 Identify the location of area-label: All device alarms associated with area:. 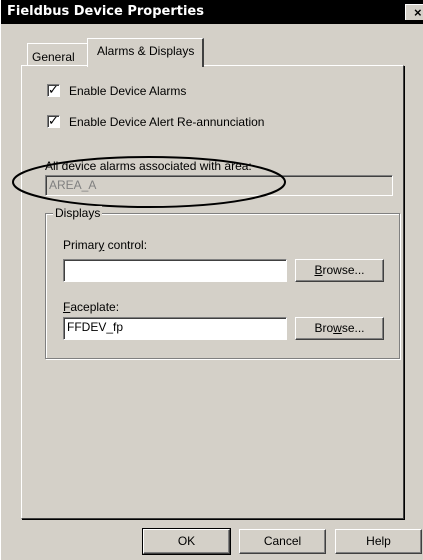
(148, 166).